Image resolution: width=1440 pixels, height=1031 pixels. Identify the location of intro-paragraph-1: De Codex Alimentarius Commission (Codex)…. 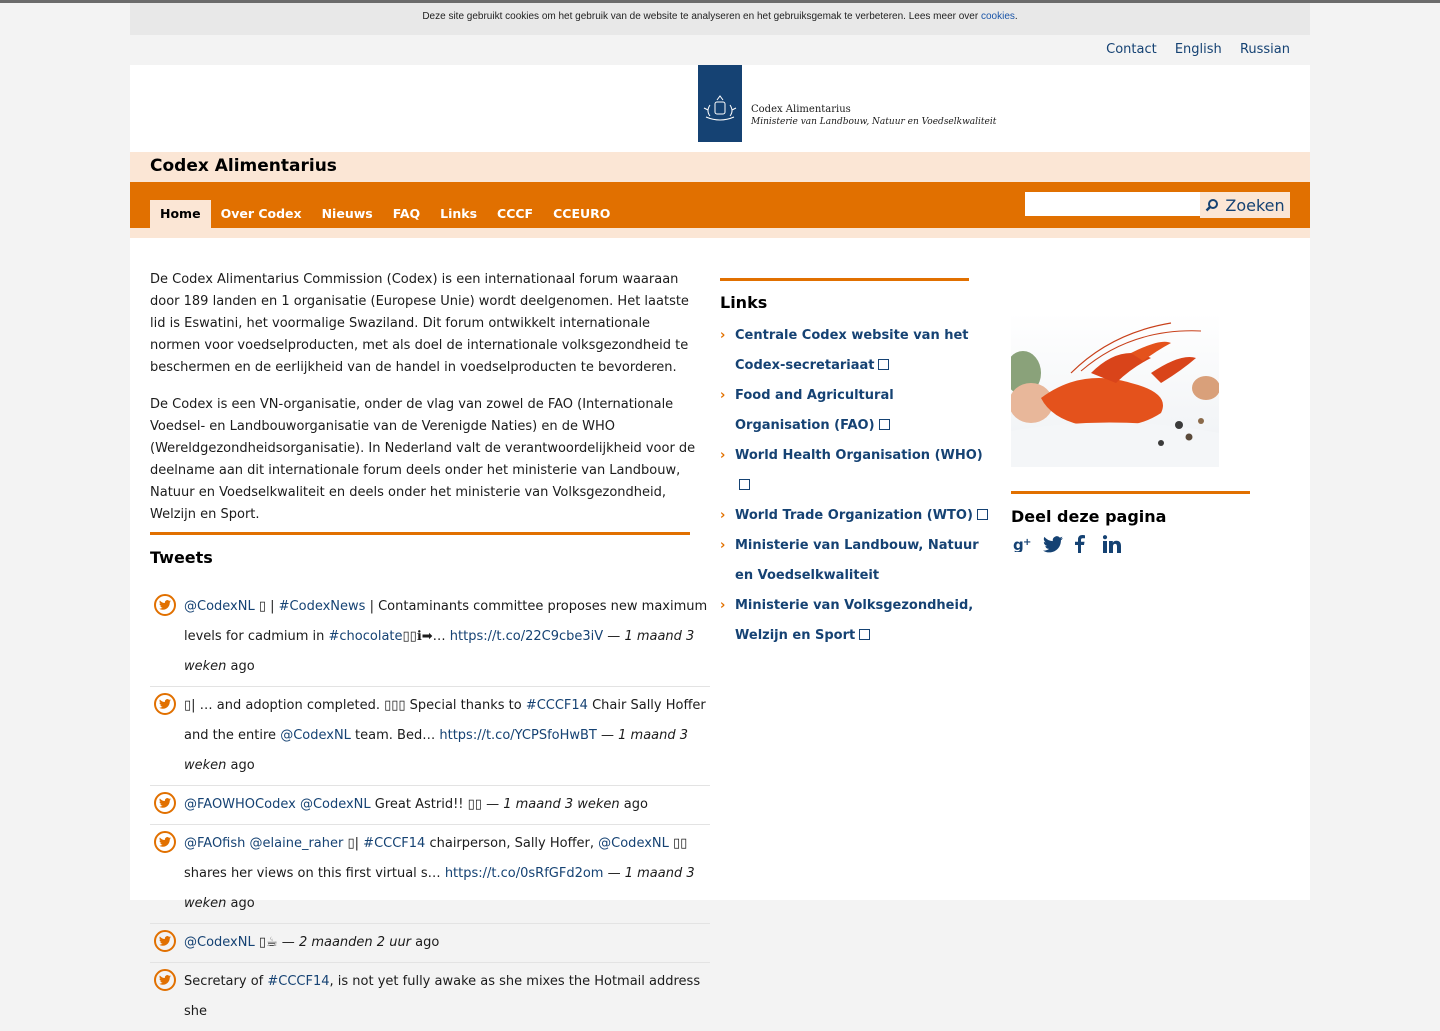
(419, 323).